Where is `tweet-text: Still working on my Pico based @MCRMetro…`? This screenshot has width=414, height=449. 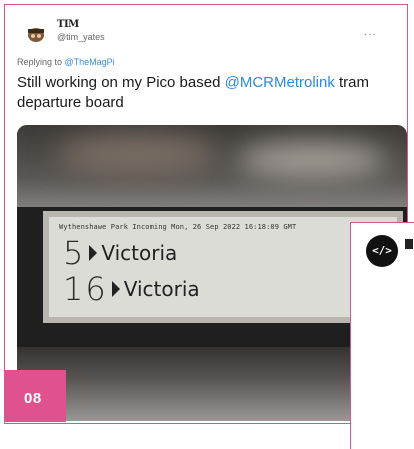
tweet-text: Still working on my Pico based @MCRMetro… is located at coordinates (207, 93).